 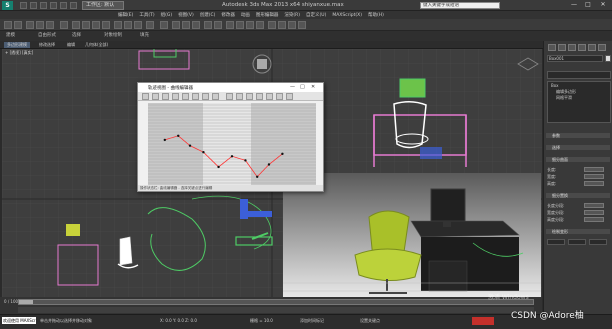 What do you see at coordinates (249, 96) in the screenshot?
I see `tangent-fast-icon` at bounding box center [249, 96].